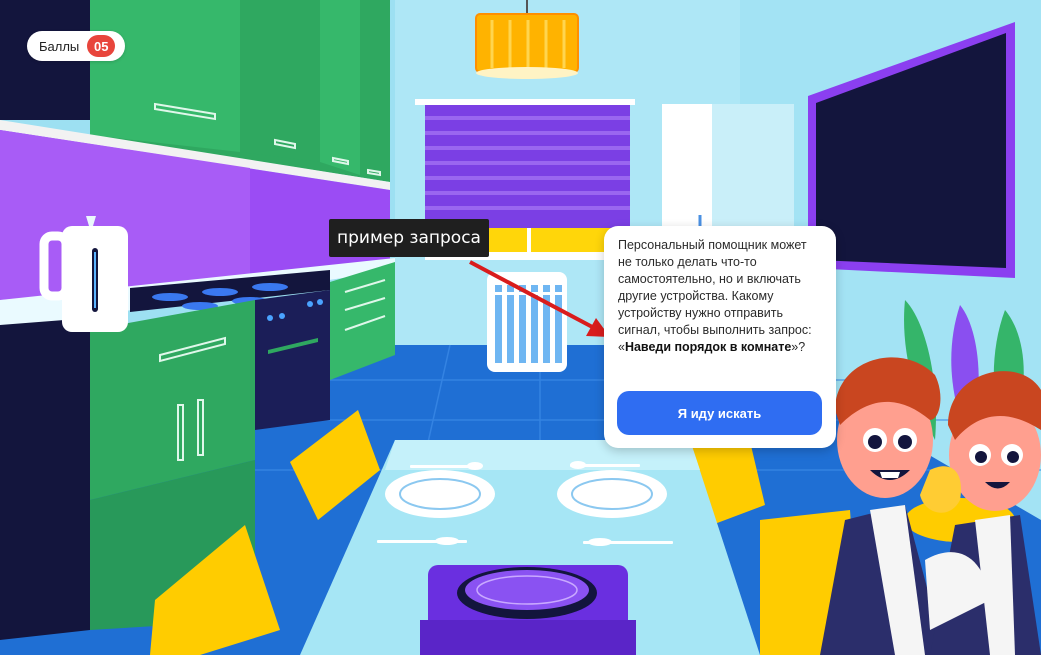 Image resolution: width=1041 pixels, height=655 pixels. I want to click on refrigerator-icon, so click(728, 174).